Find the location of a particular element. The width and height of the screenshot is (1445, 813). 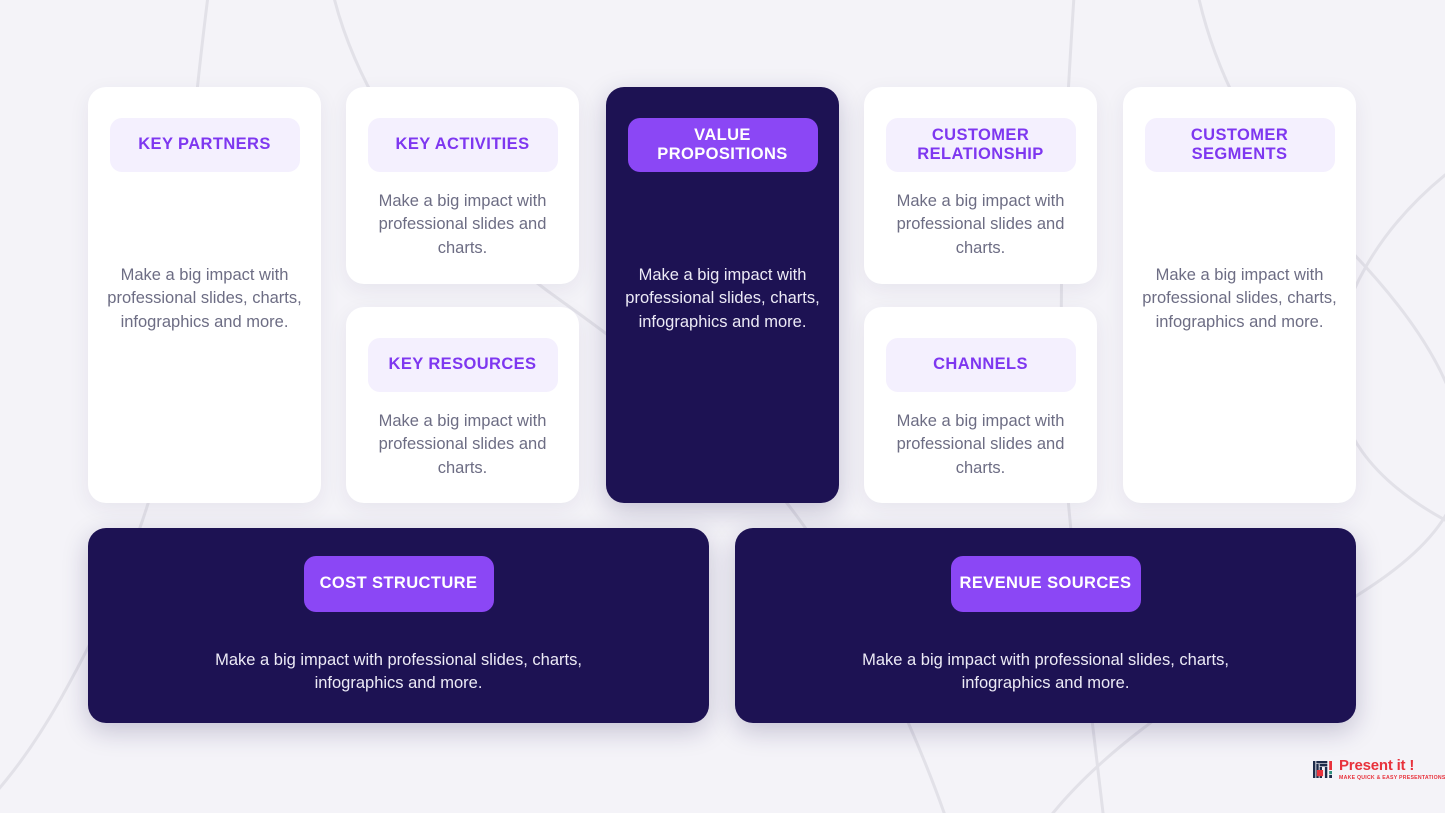

block-title-value-propositions: VALUE PROPOSITIONS is located at coordinates (722, 145).